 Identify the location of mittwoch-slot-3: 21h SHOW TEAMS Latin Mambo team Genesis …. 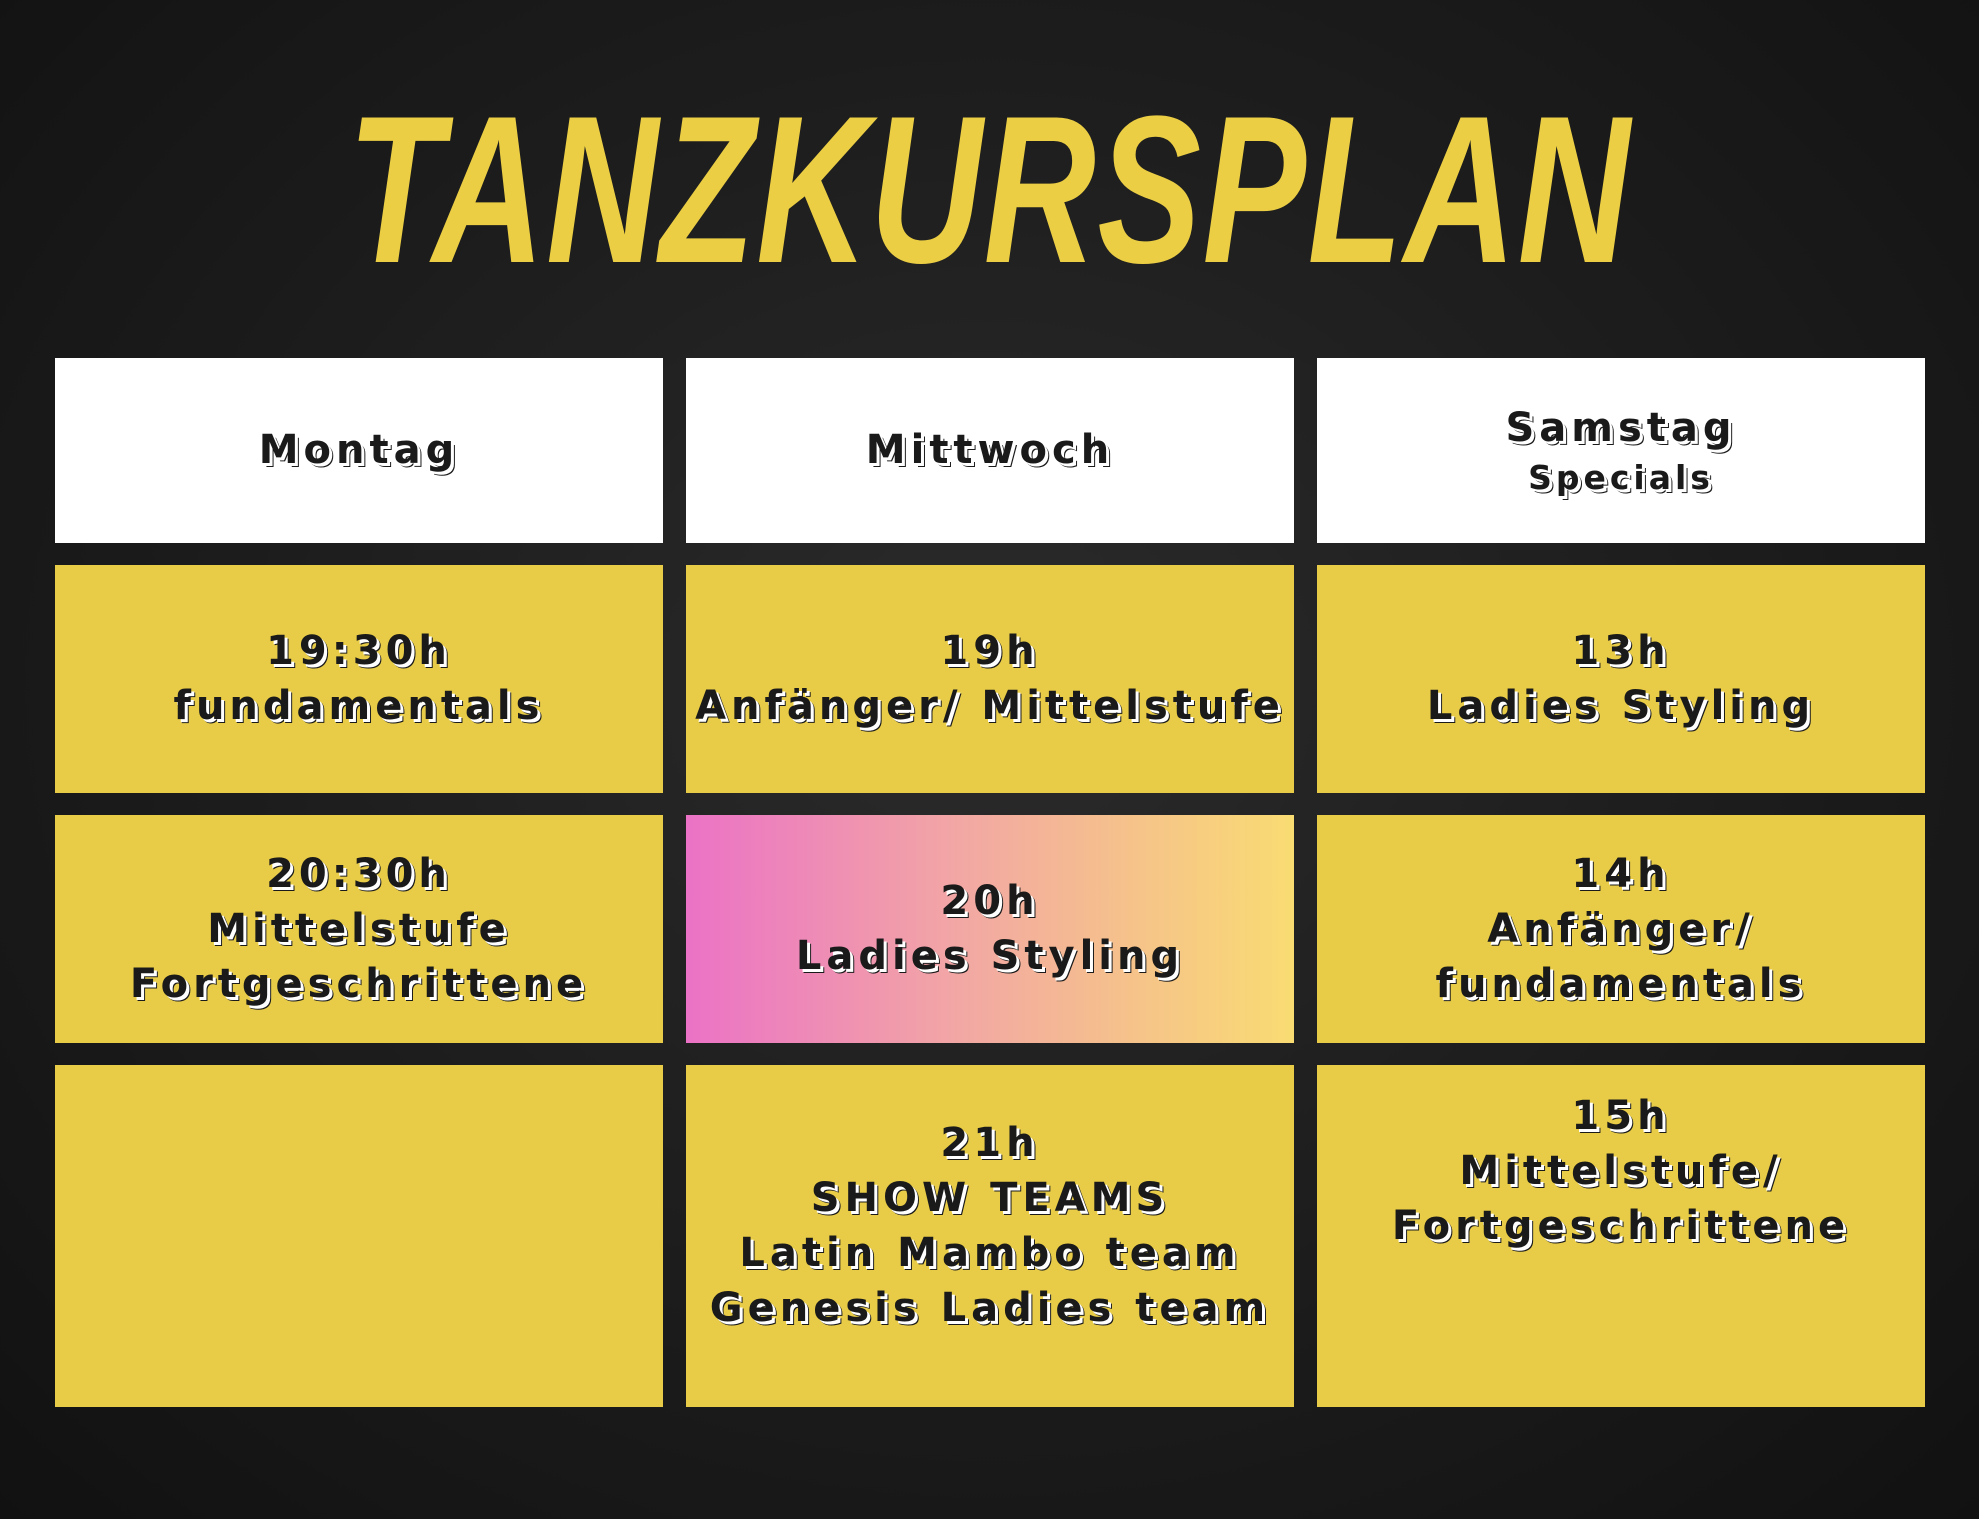
(990, 1236).